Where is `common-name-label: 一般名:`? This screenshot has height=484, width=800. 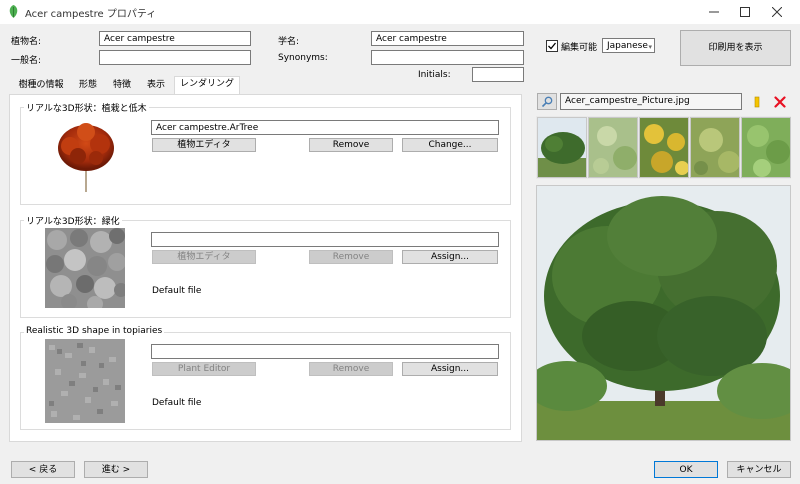
common-name-label: 一般名: is located at coordinates (26, 61).